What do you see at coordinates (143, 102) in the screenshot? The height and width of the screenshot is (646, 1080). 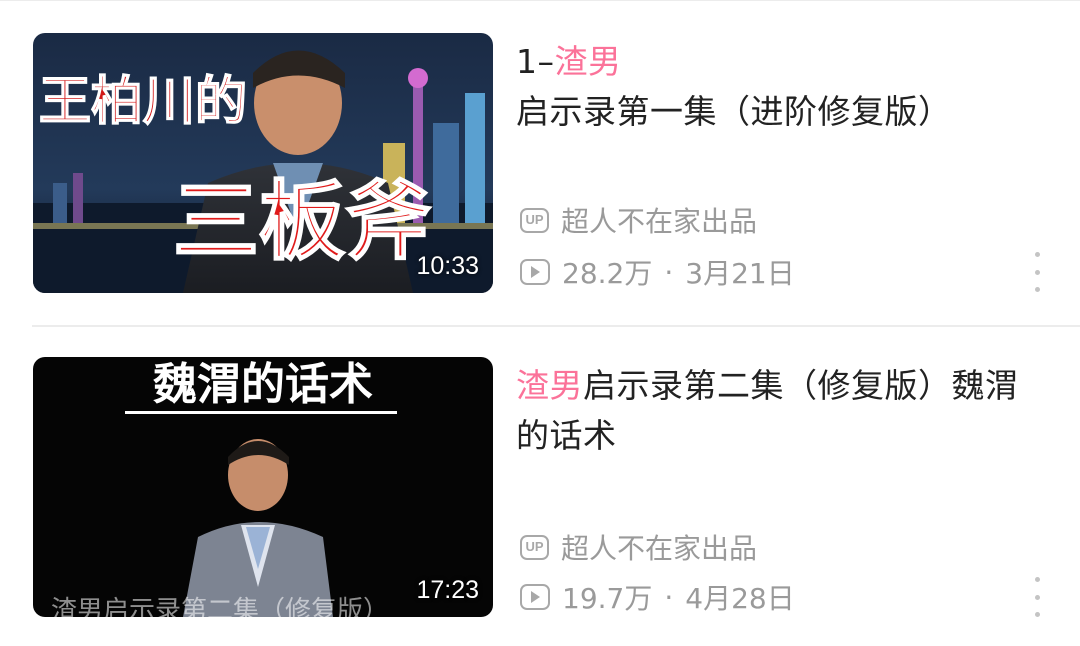 I see `thumbnail-caption-top: 王柏川的` at bounding box center [143, 102].